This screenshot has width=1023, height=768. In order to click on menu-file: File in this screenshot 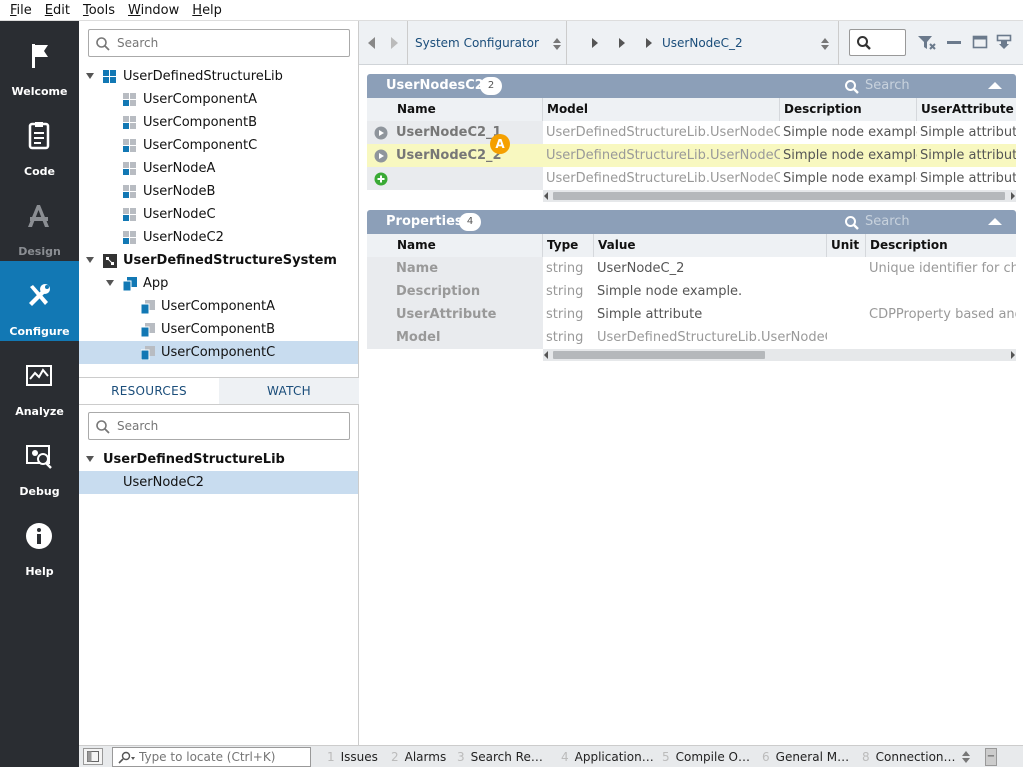, I will do `click(21, 10)`.